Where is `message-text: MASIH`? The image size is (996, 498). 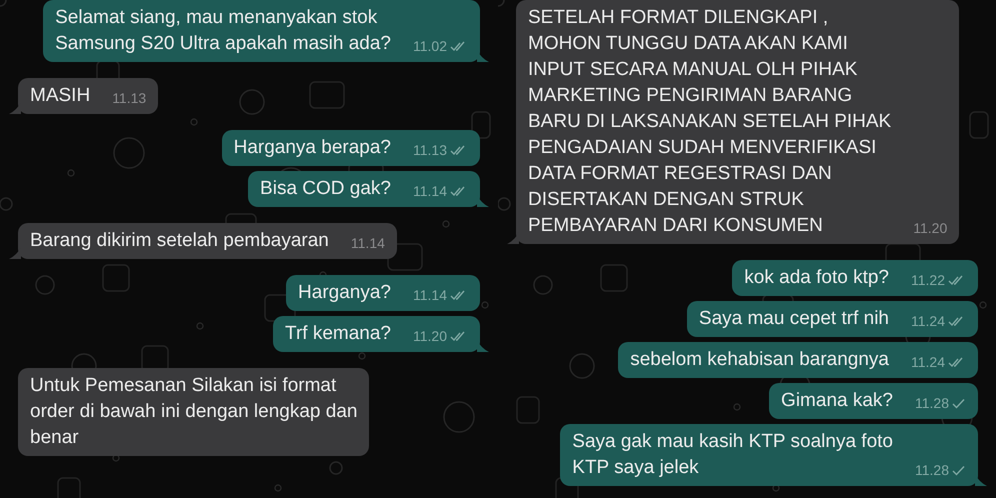
message-text: MASIH is located at coordinates (60, 96).